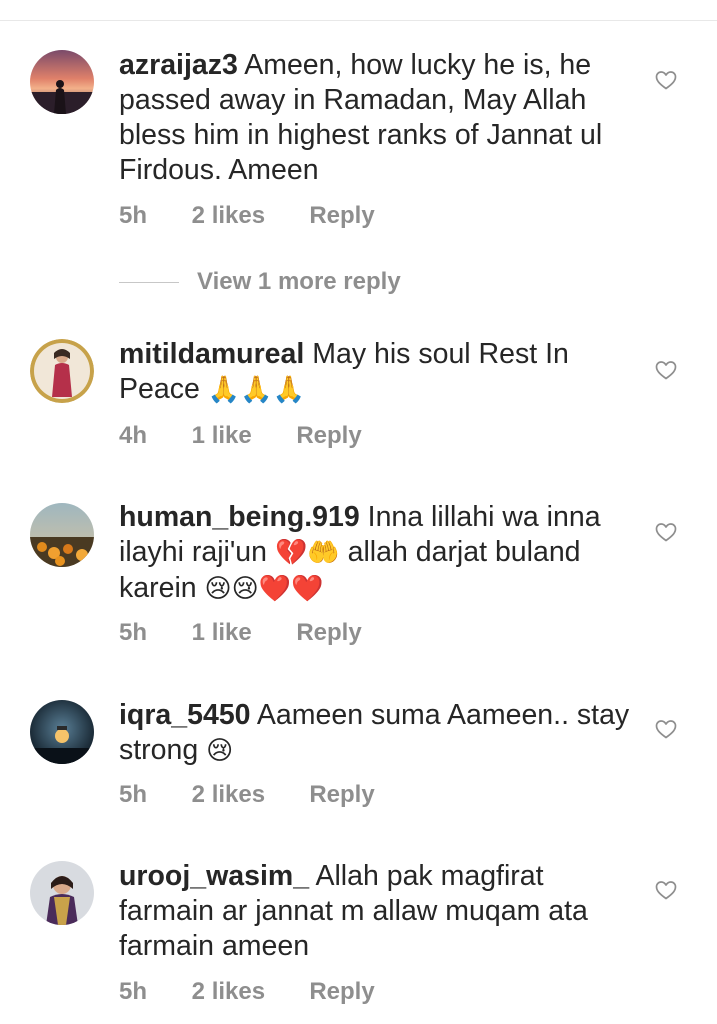  I want to click on comment-username: mitildamureal, so click(211, 354).